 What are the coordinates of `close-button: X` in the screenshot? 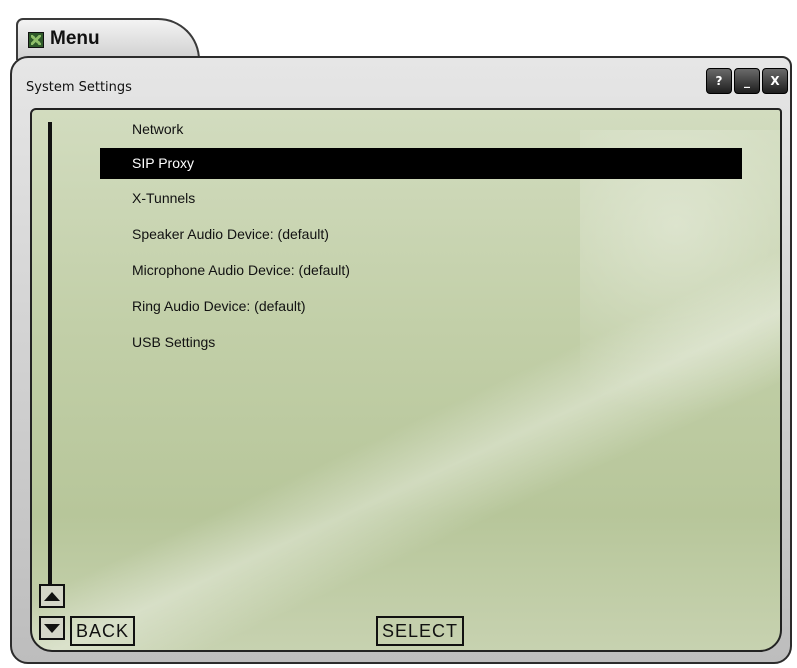 It's located at (775, 81).